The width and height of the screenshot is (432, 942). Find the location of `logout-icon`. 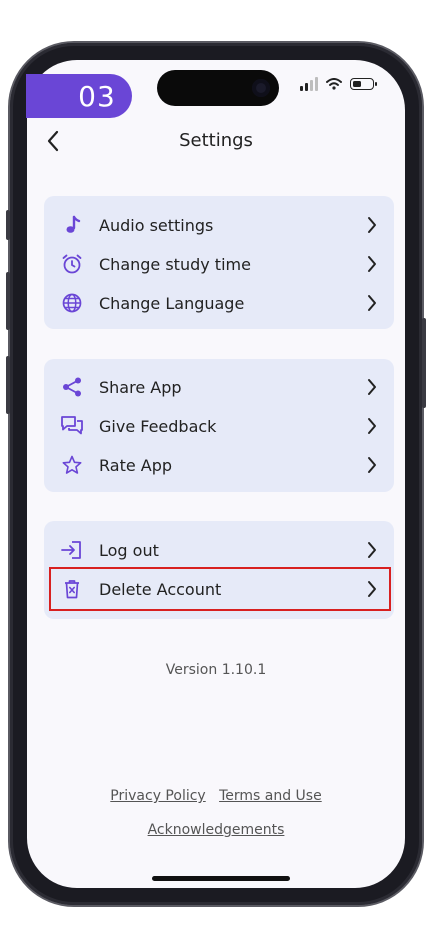

logout-icon is located at coordinates (72, 550).